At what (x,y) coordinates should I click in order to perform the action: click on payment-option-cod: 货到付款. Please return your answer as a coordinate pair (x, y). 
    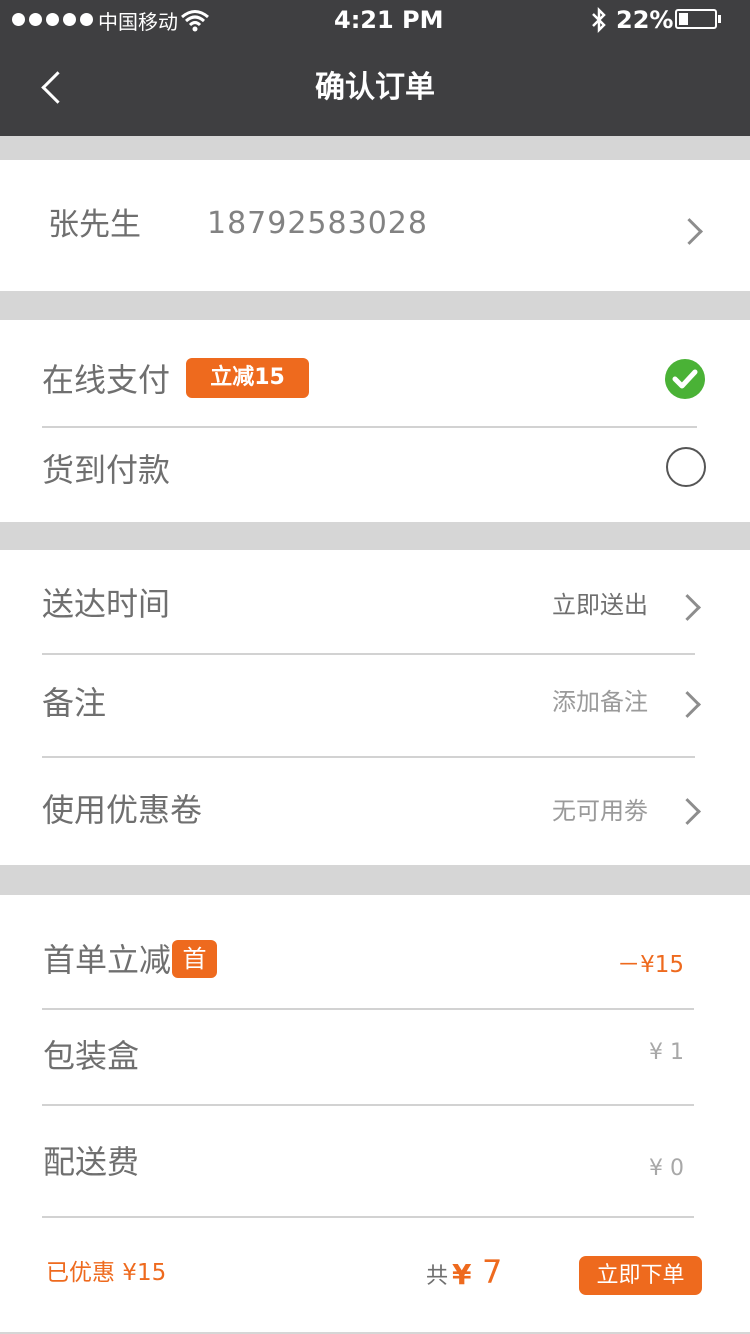
    Looking at the image, I should click on (375, 471).